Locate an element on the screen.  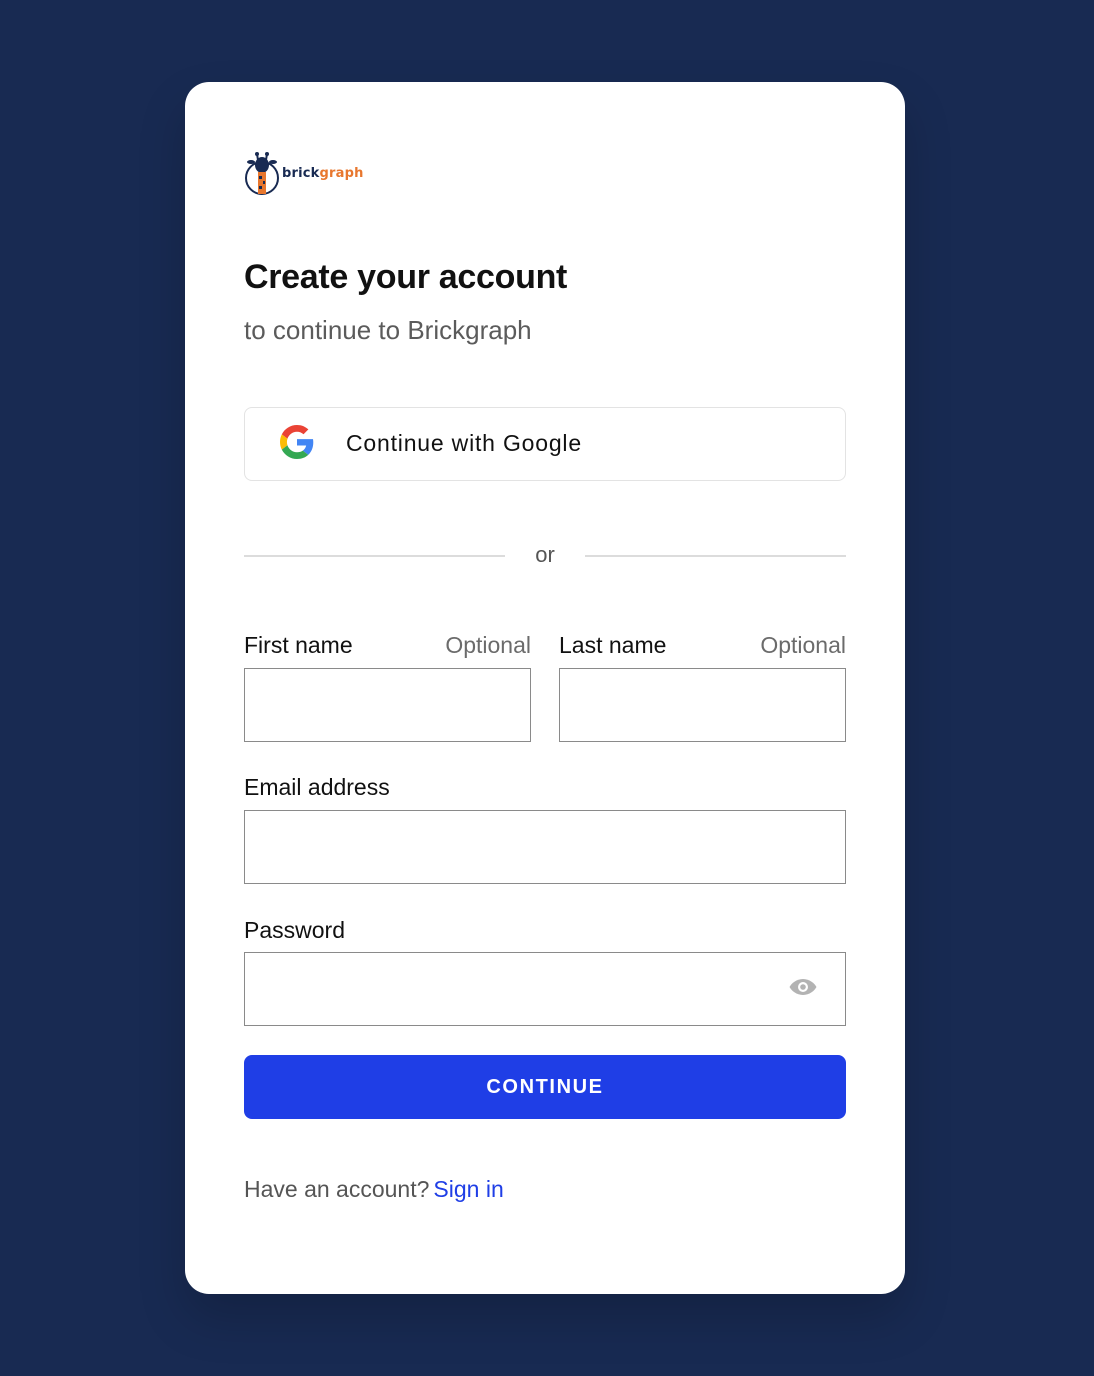
continue-with-google-button: Continue with Google is located at coordinates (545, 444).